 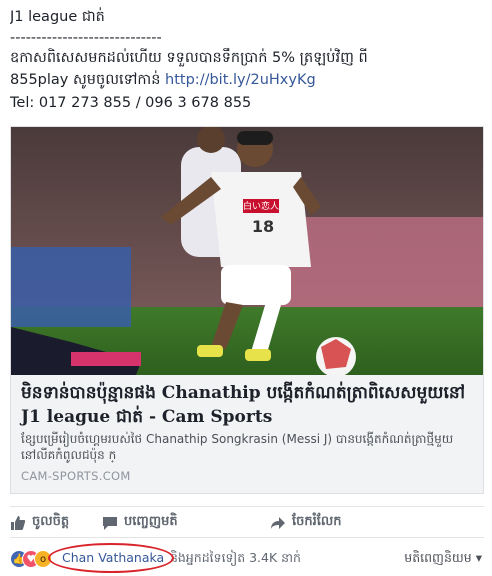 I want to click on highlight-circle, so click(x=111, y=558).